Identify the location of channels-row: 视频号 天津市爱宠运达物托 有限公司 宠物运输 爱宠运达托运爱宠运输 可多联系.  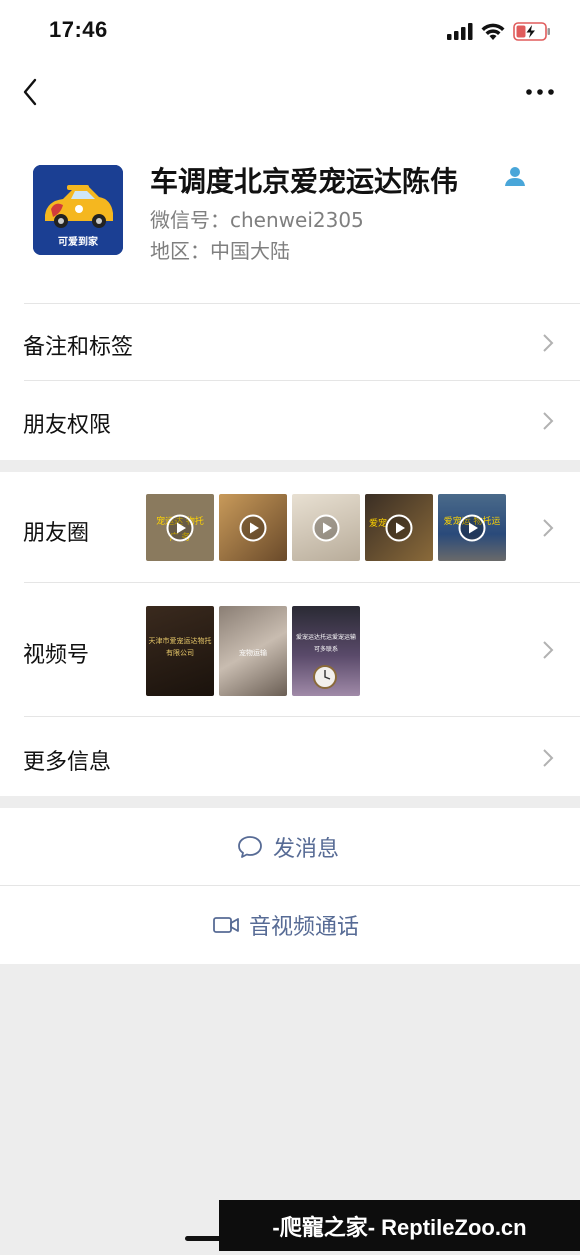
(290, 650).